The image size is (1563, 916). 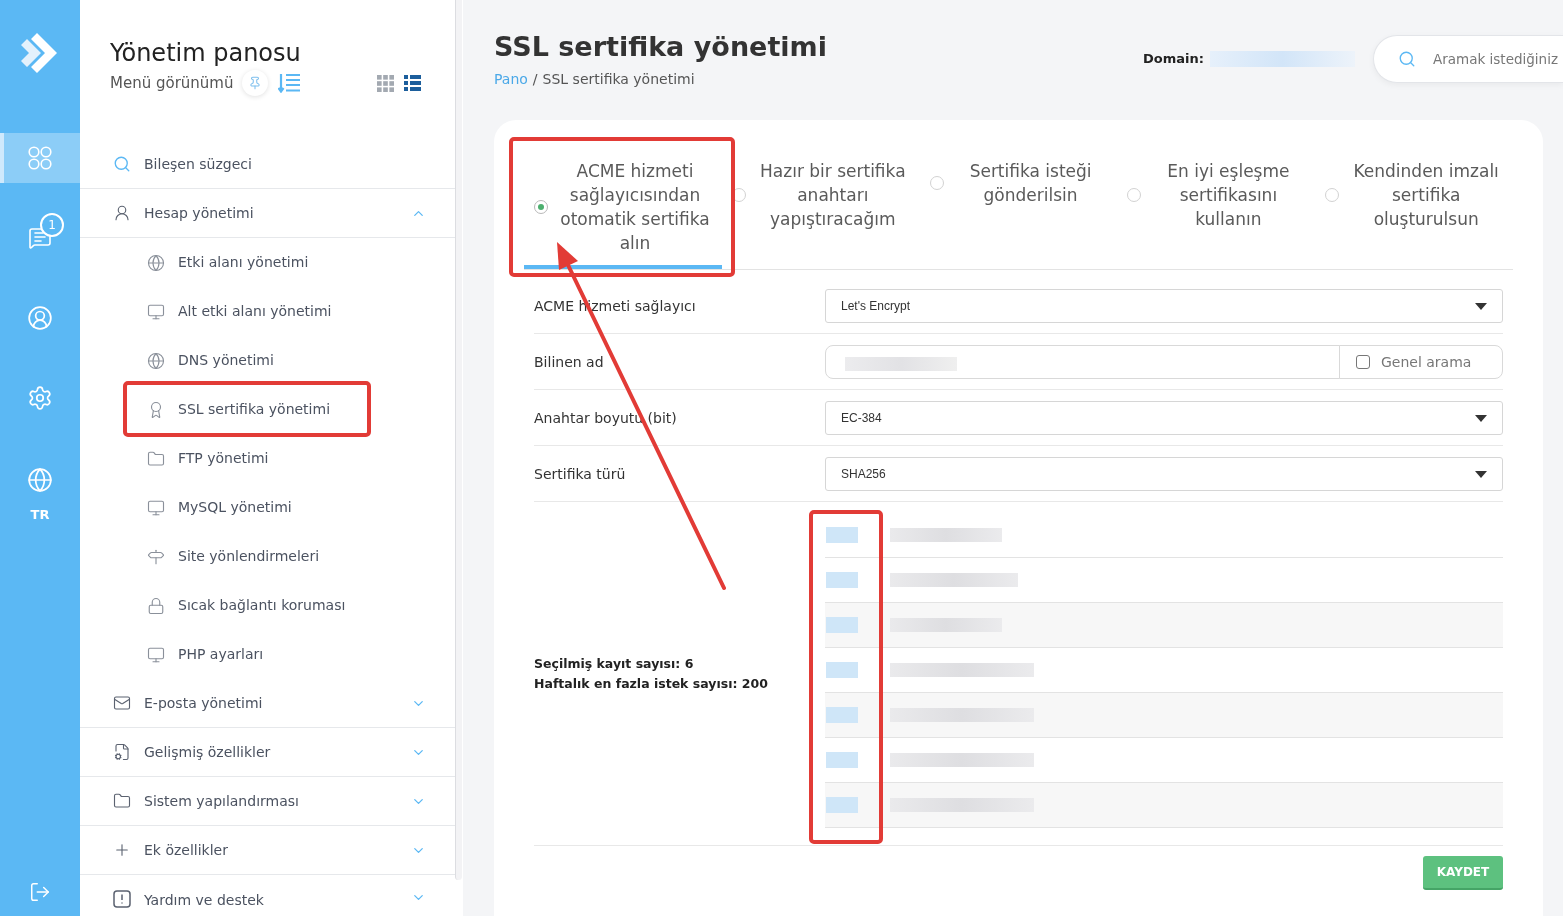 What do you see at coordinates (122, 752) in the screenshot?
I see `file-cog-icon` at bounding box center [122, 752].